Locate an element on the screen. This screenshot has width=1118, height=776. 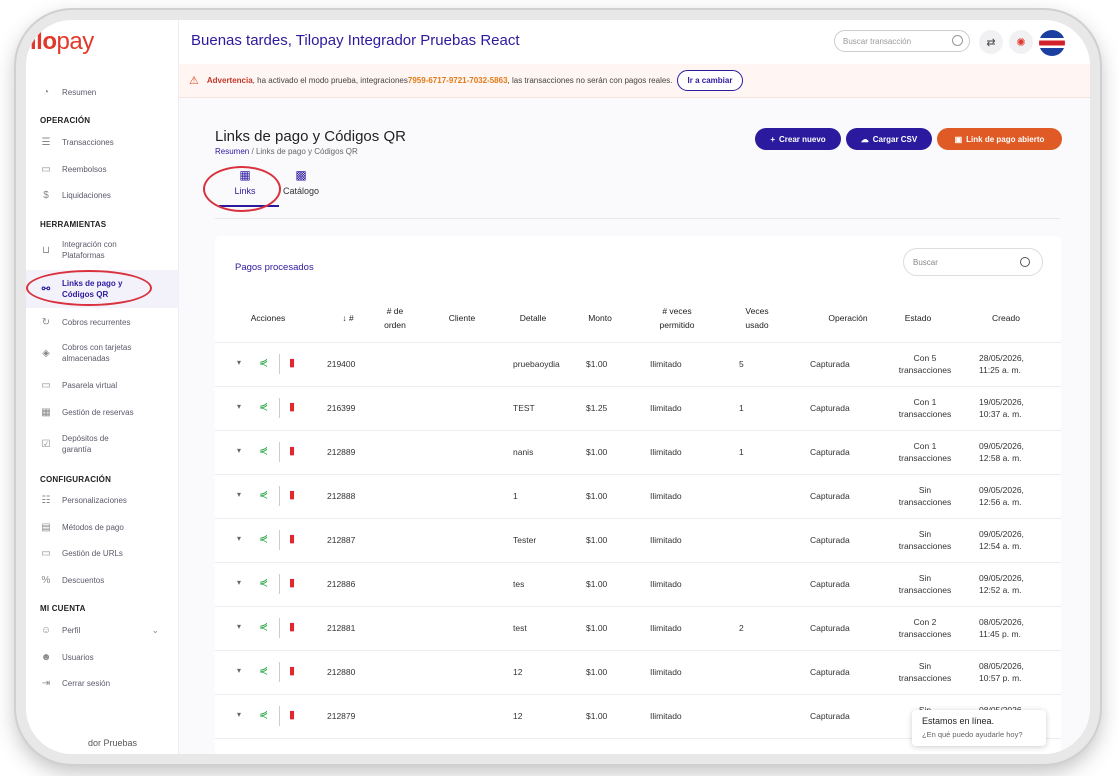
sidebar-item-usuarios: ☻ Usuarios is located at coordinates (102, 657).